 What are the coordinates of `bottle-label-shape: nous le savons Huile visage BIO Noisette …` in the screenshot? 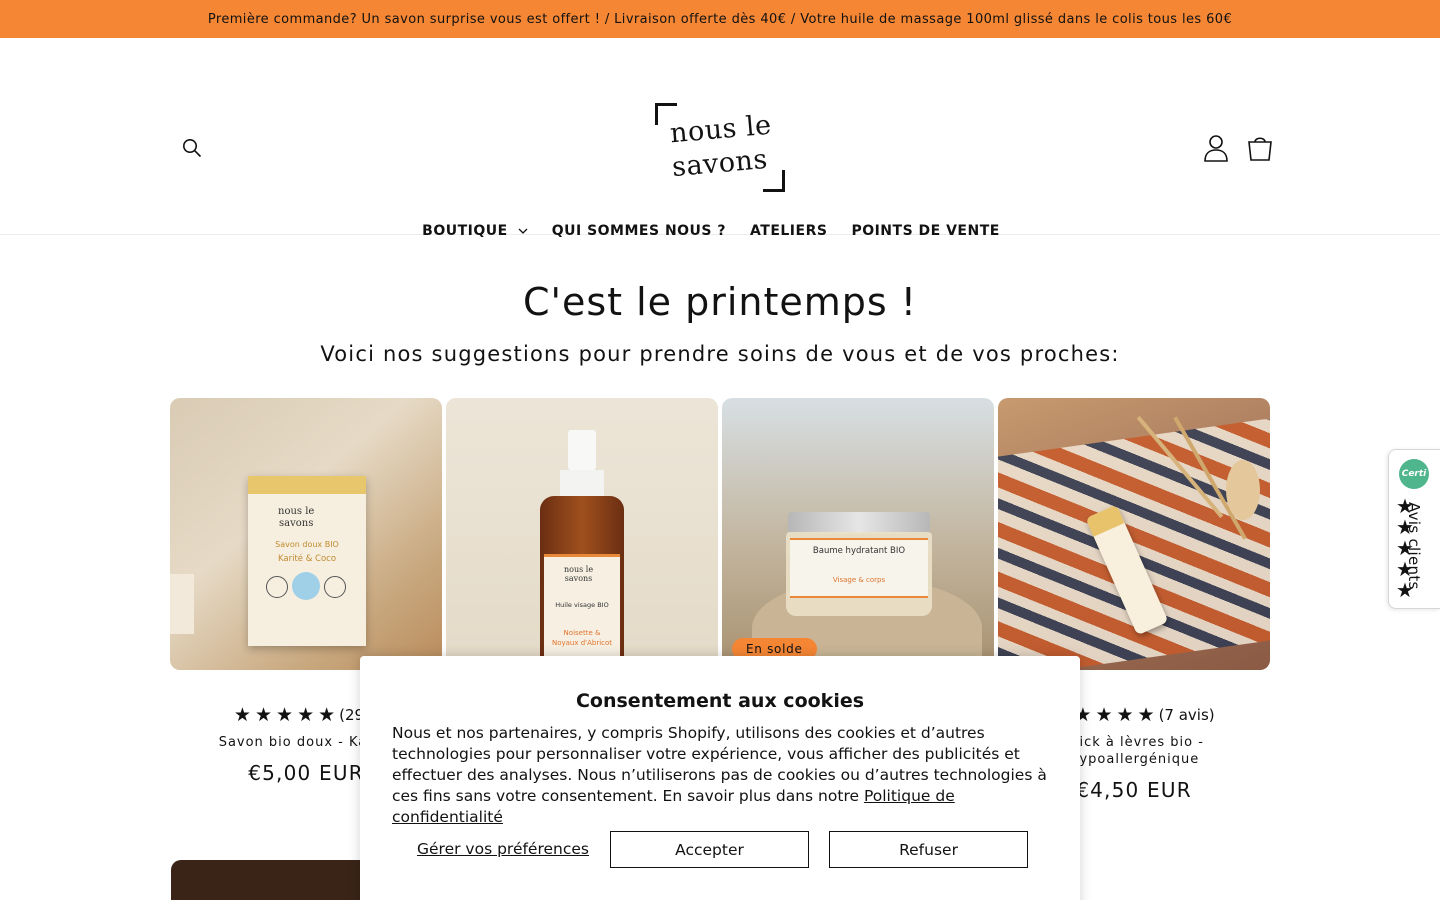 It's located at (582, 612).